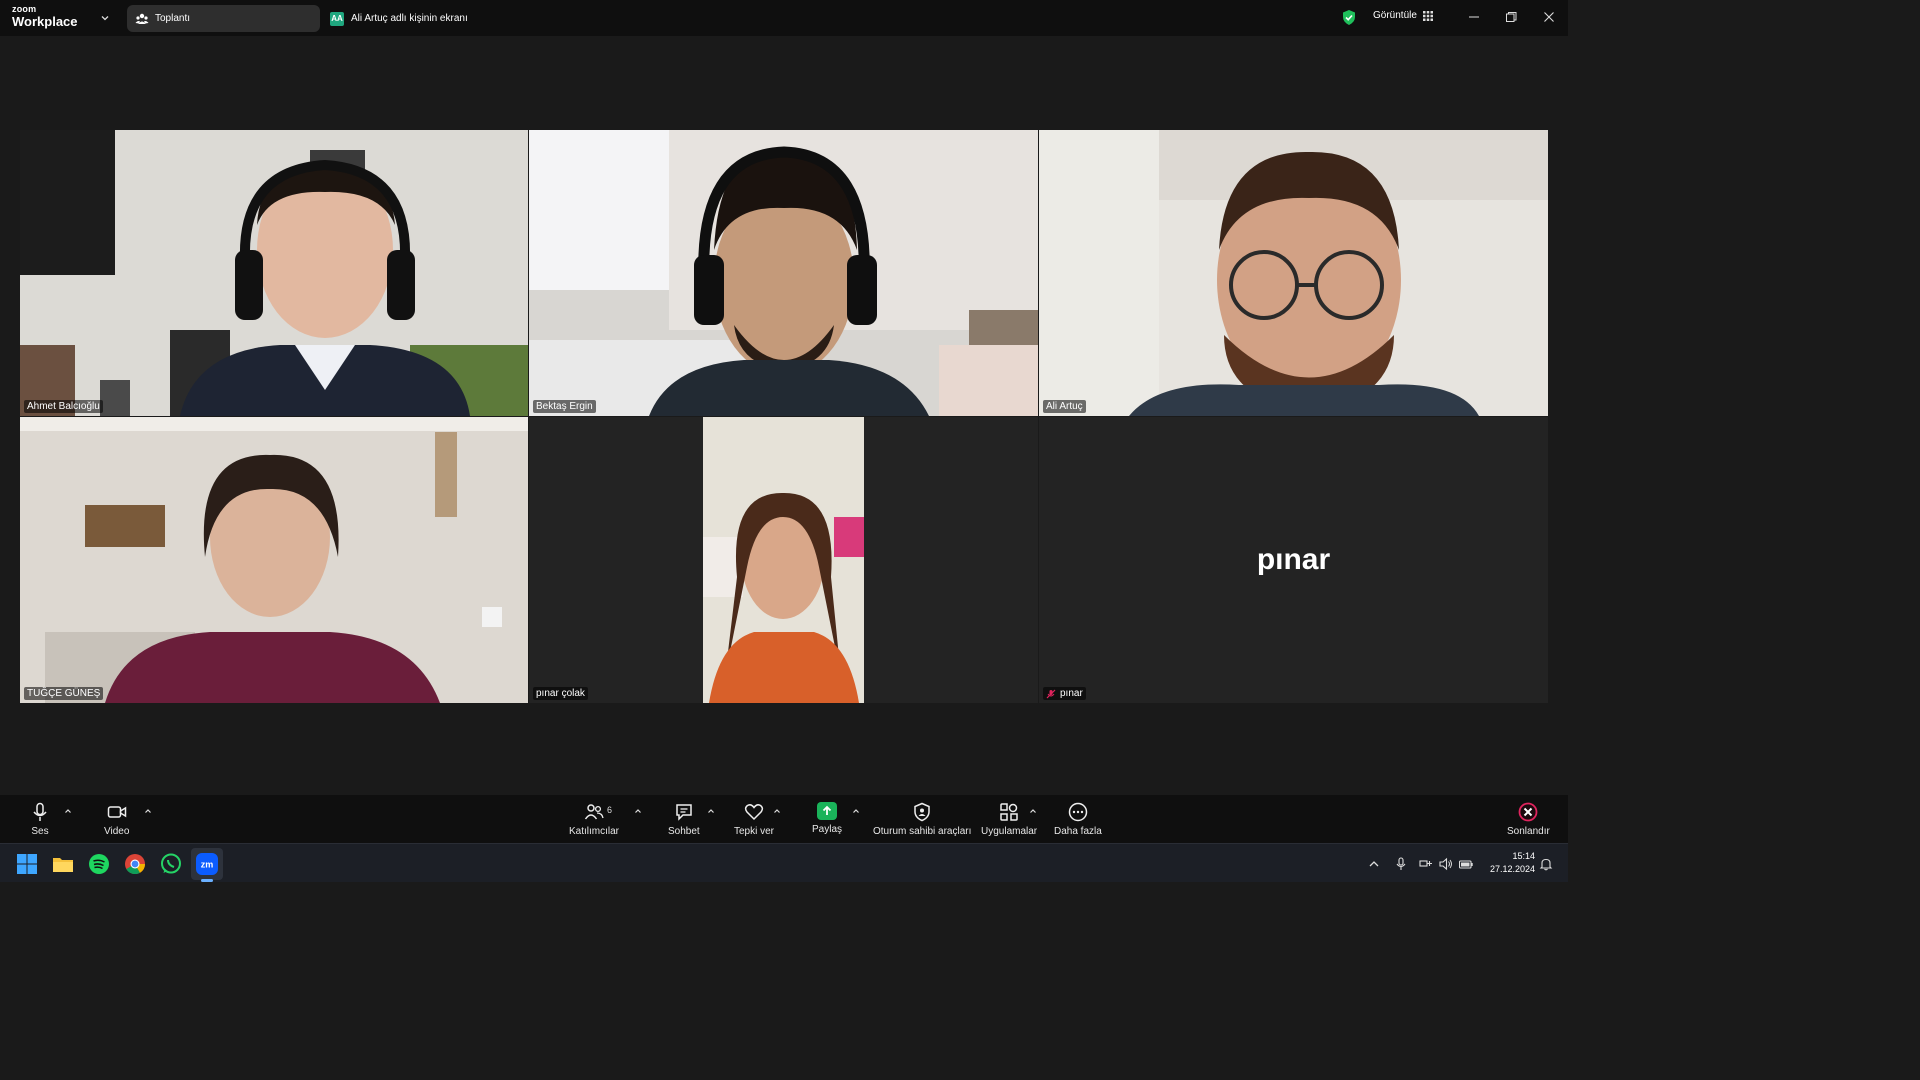  What do you see at coordinates (1078, 812) in the screenshot?
I see `more-dots-icon` at bounding box center [1078, 812].